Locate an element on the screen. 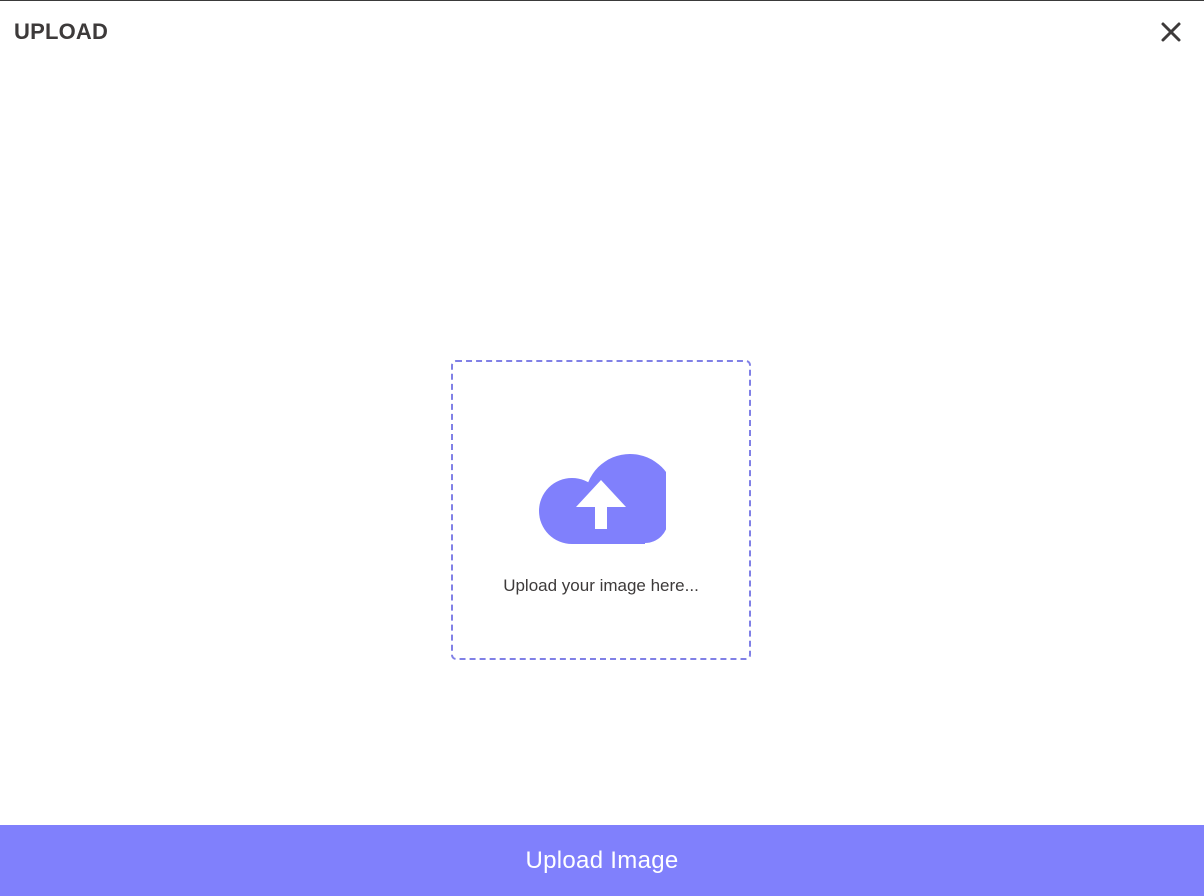 This screenshot has width=1204, height=896. upload-image-button: Upload Image is located at coordinates (602, 860).